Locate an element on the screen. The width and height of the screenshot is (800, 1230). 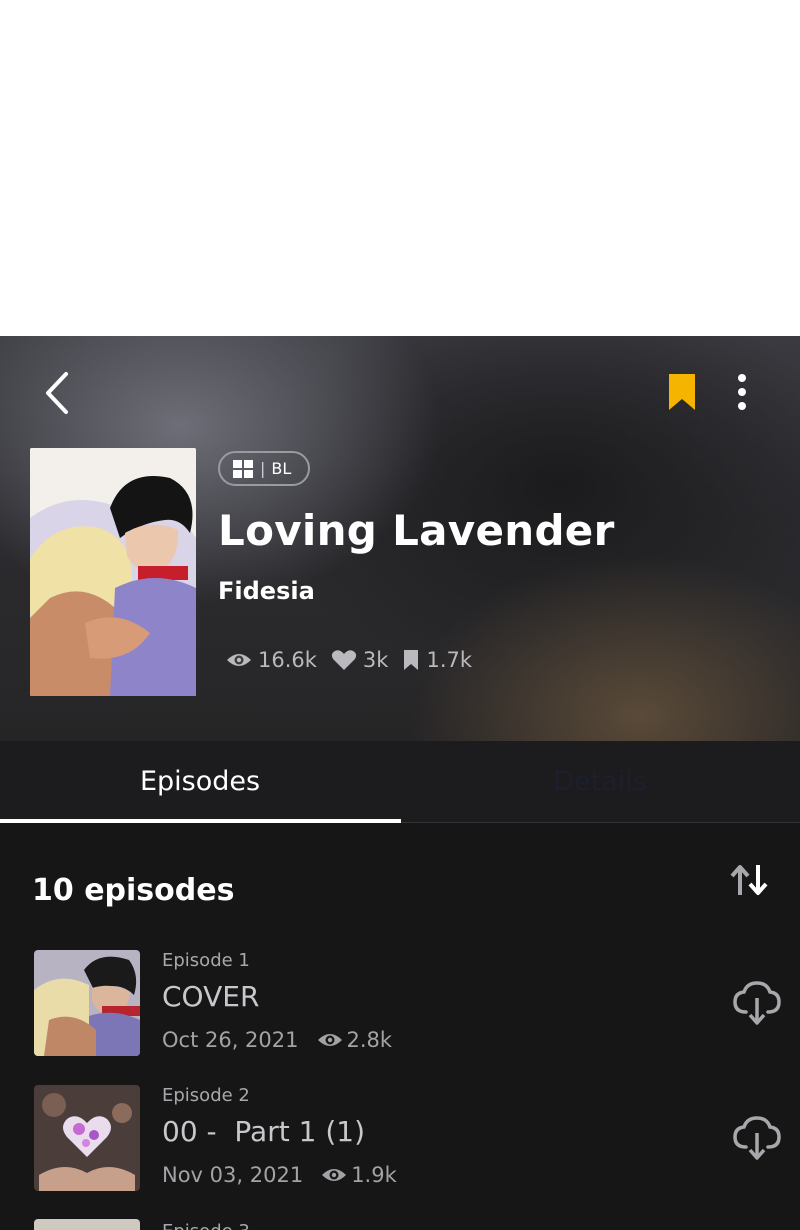
more-vertical-icon is located at coordinates (742, 392).